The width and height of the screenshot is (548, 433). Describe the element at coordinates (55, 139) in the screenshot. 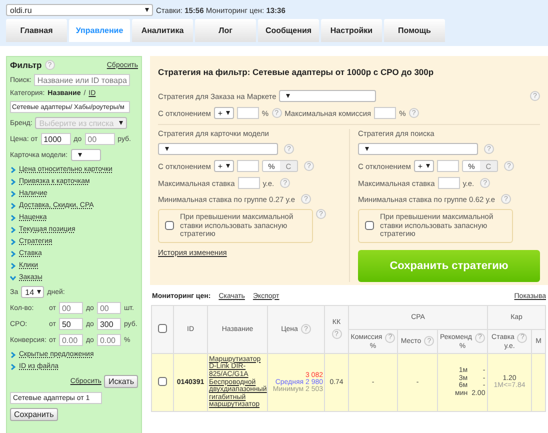

I see `price-from-field: 1000` at that location.